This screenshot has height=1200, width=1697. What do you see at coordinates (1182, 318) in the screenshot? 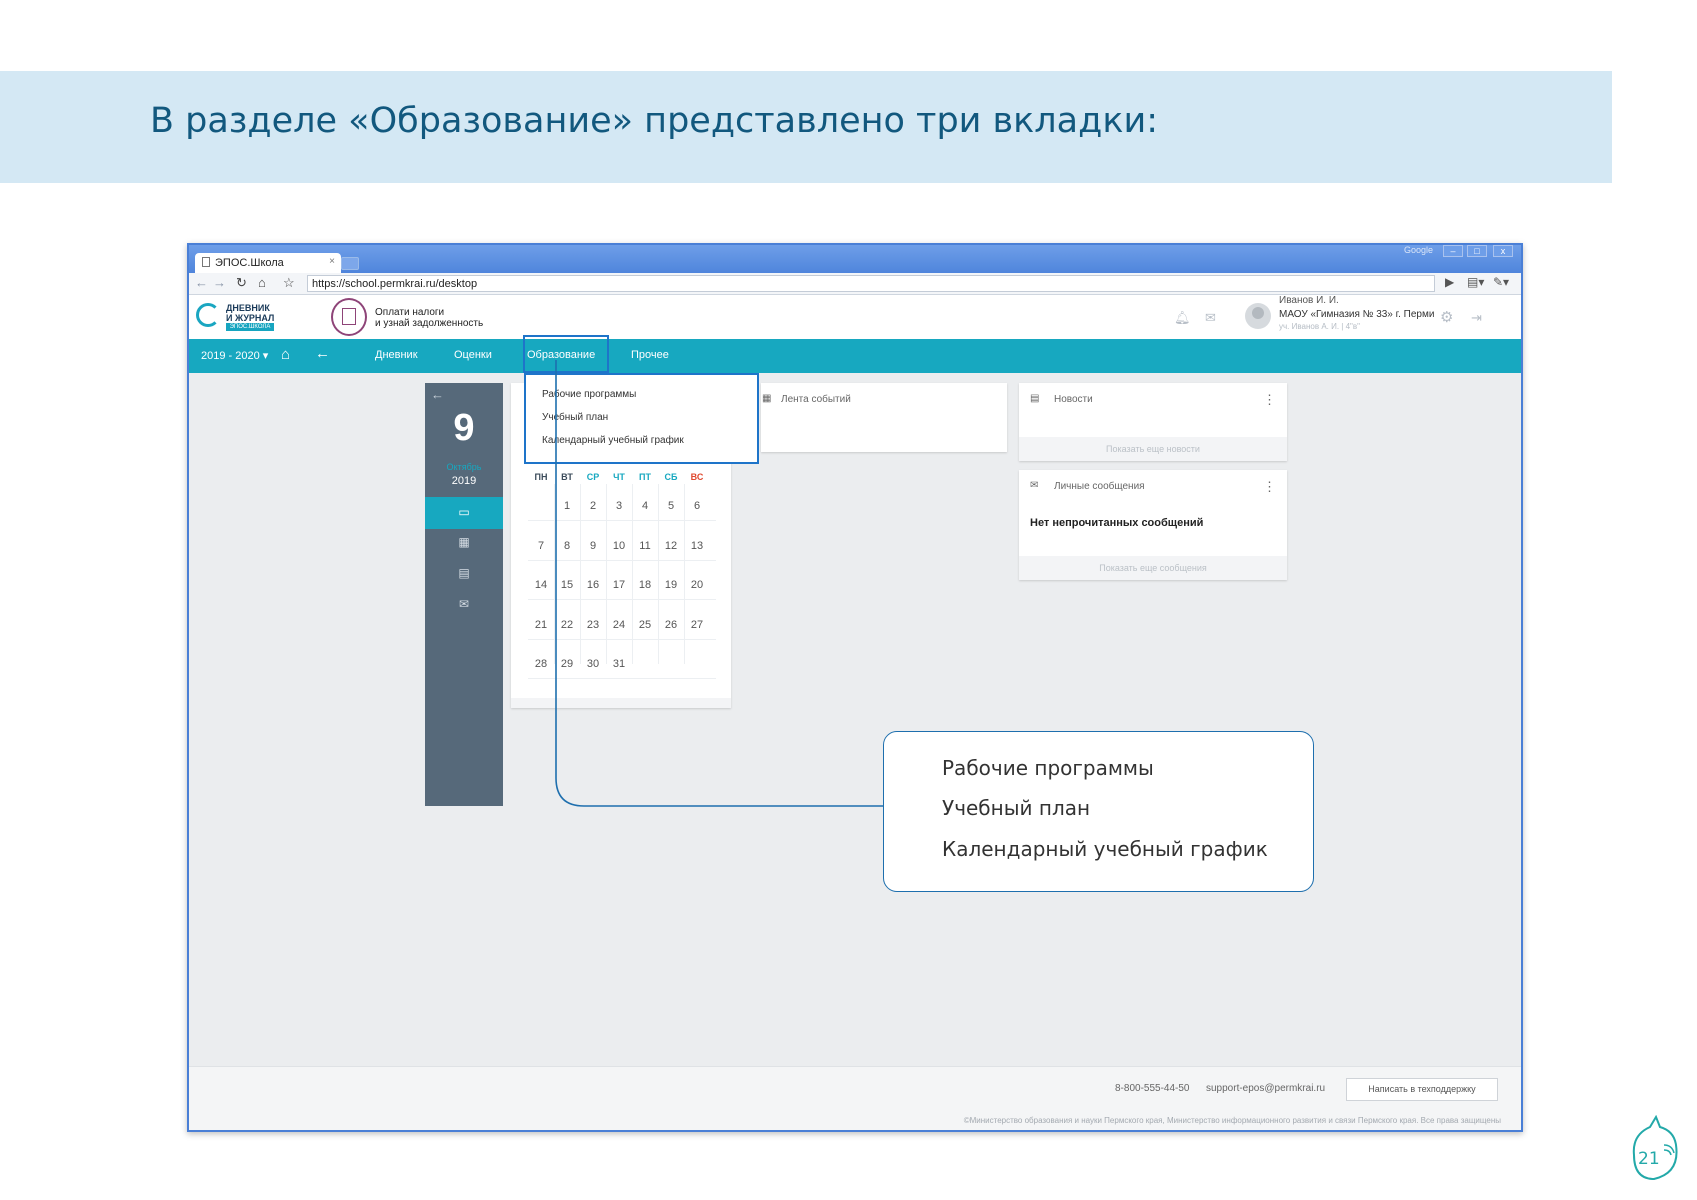
I see `bell-icon: 🔔︎` at bounding box center [1182, 318].